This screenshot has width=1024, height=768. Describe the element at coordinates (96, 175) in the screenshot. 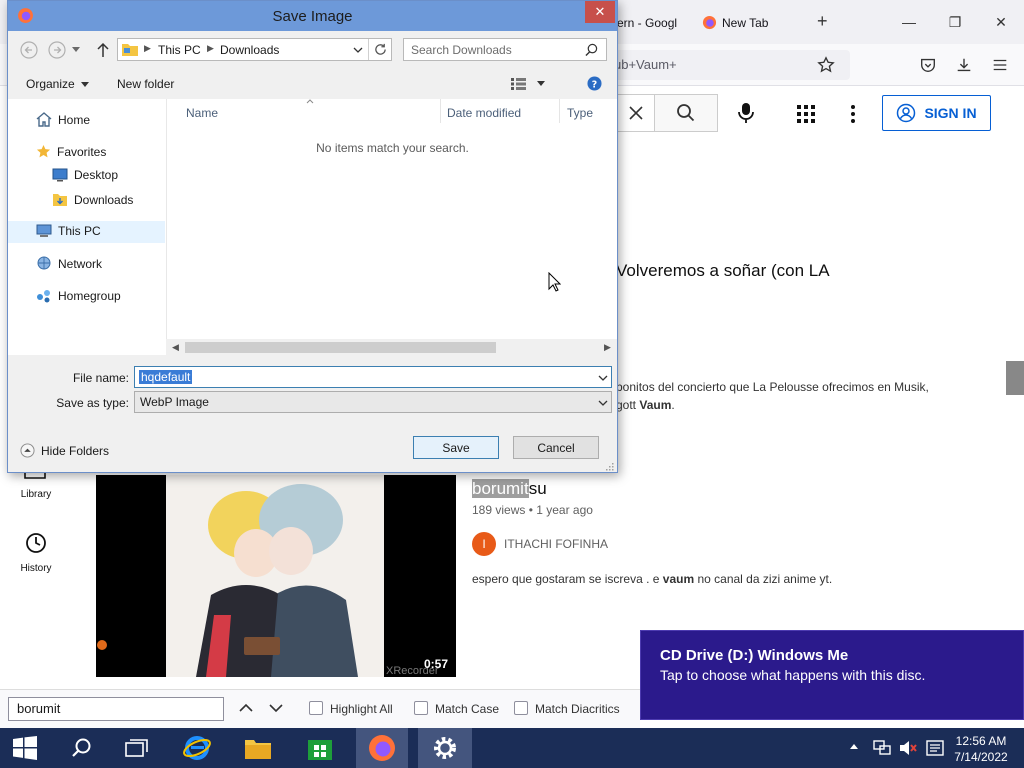

I see `nav-label: Desktop` at that location.